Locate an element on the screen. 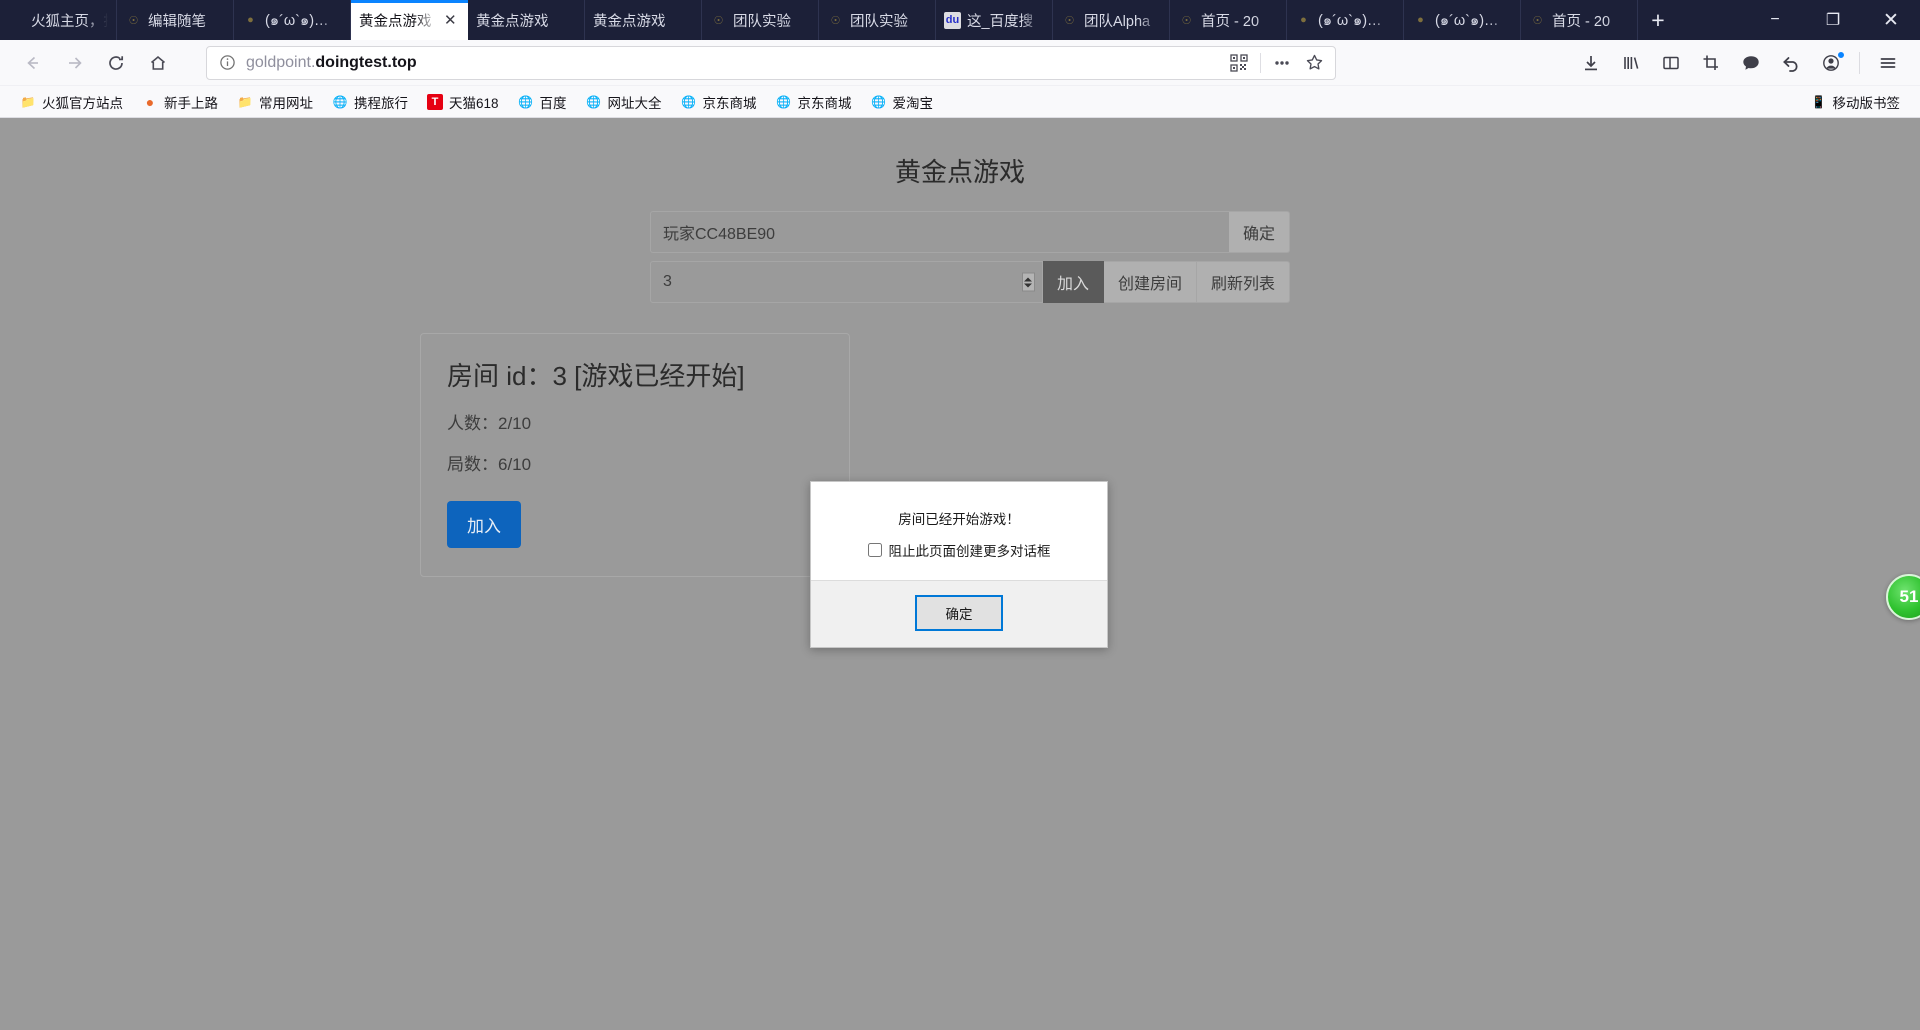 The height and width of the screenshot is (1030, 1920). bookmark-label: 常用网址 is located at coordinates (286, 103).